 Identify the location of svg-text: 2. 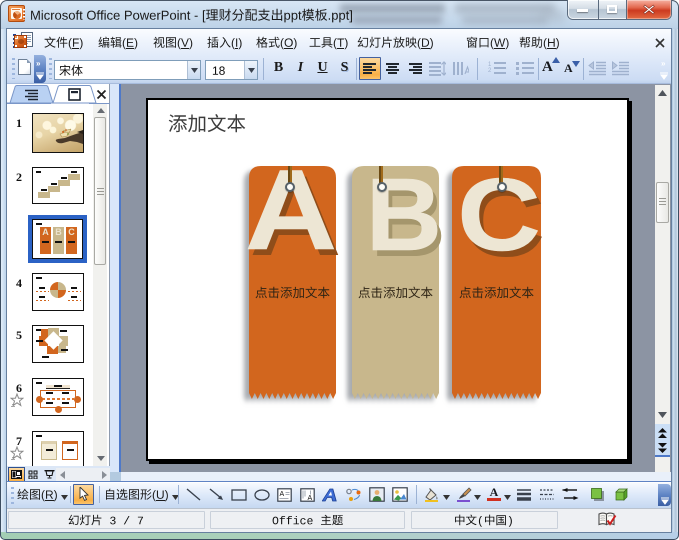
(490, 71).